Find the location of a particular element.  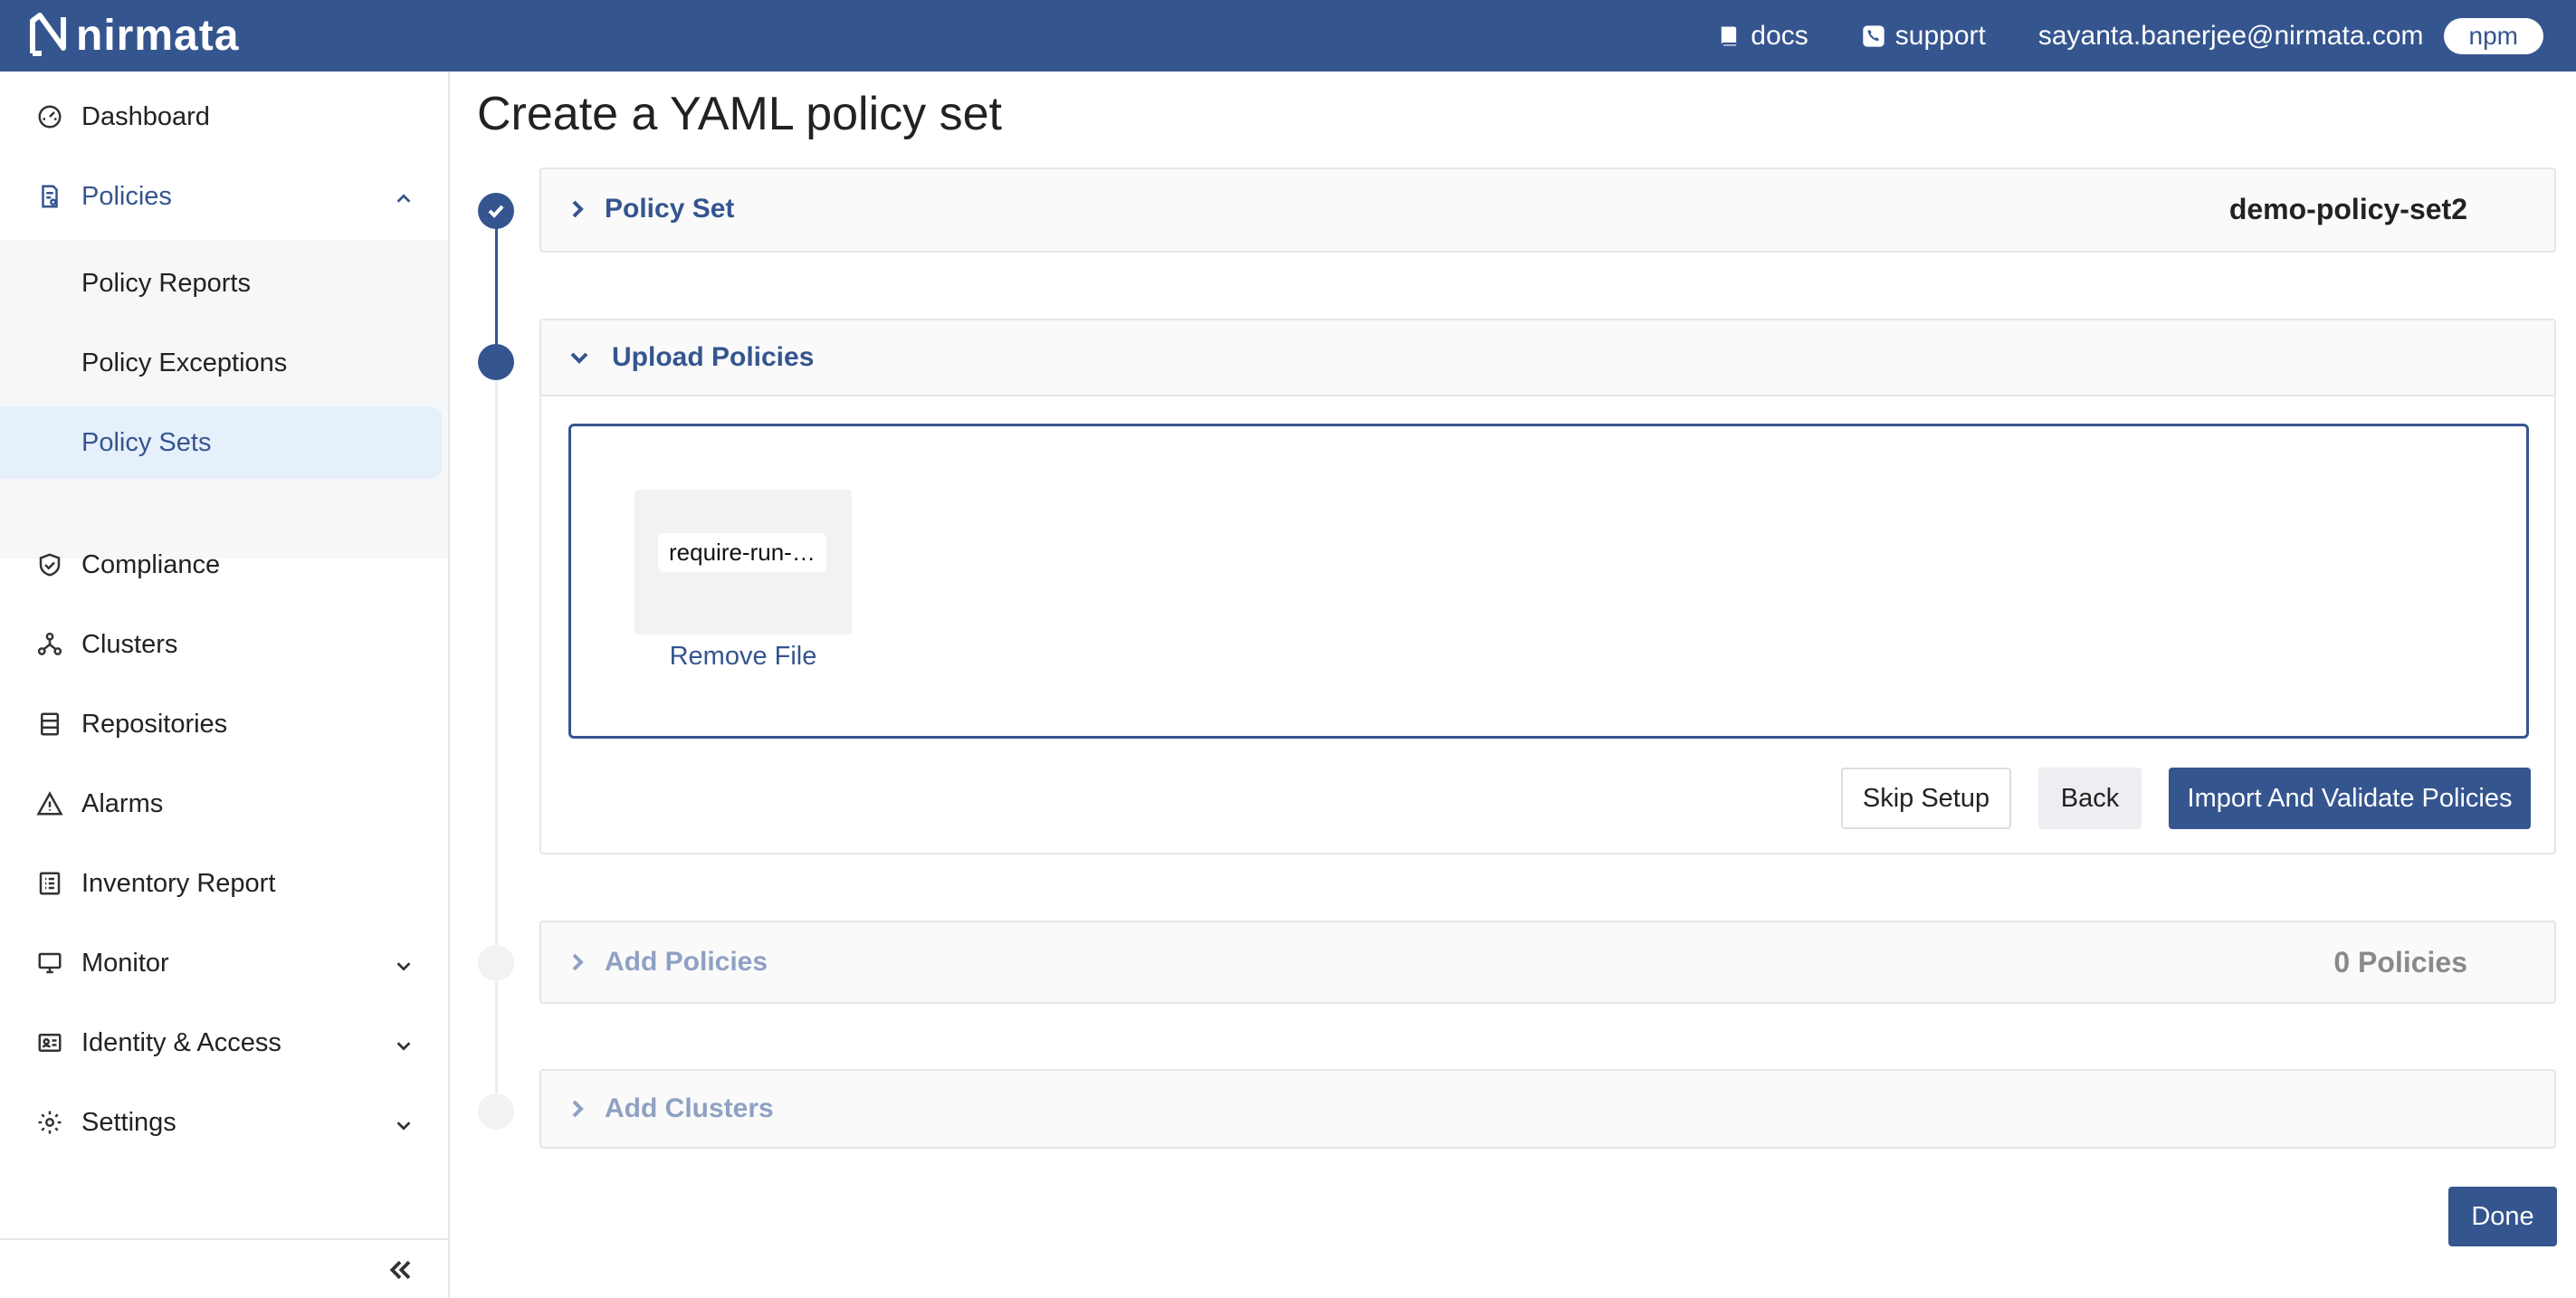

cluster-icon is located at coordinates (49, 644).